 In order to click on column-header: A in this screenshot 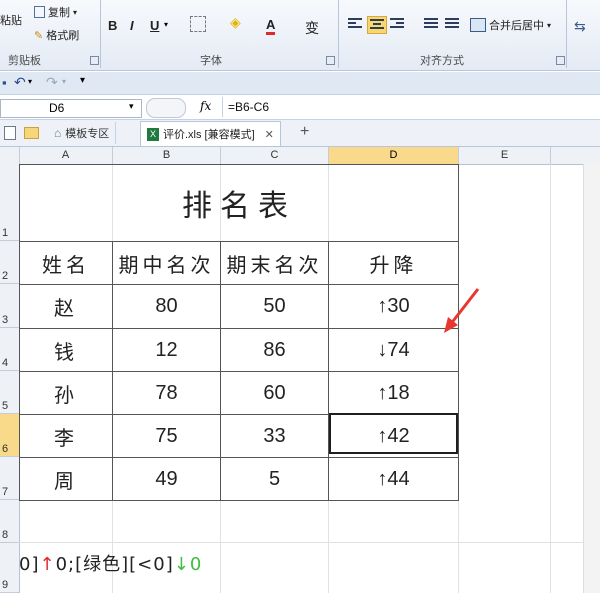, I will do `click(66, 155)`.